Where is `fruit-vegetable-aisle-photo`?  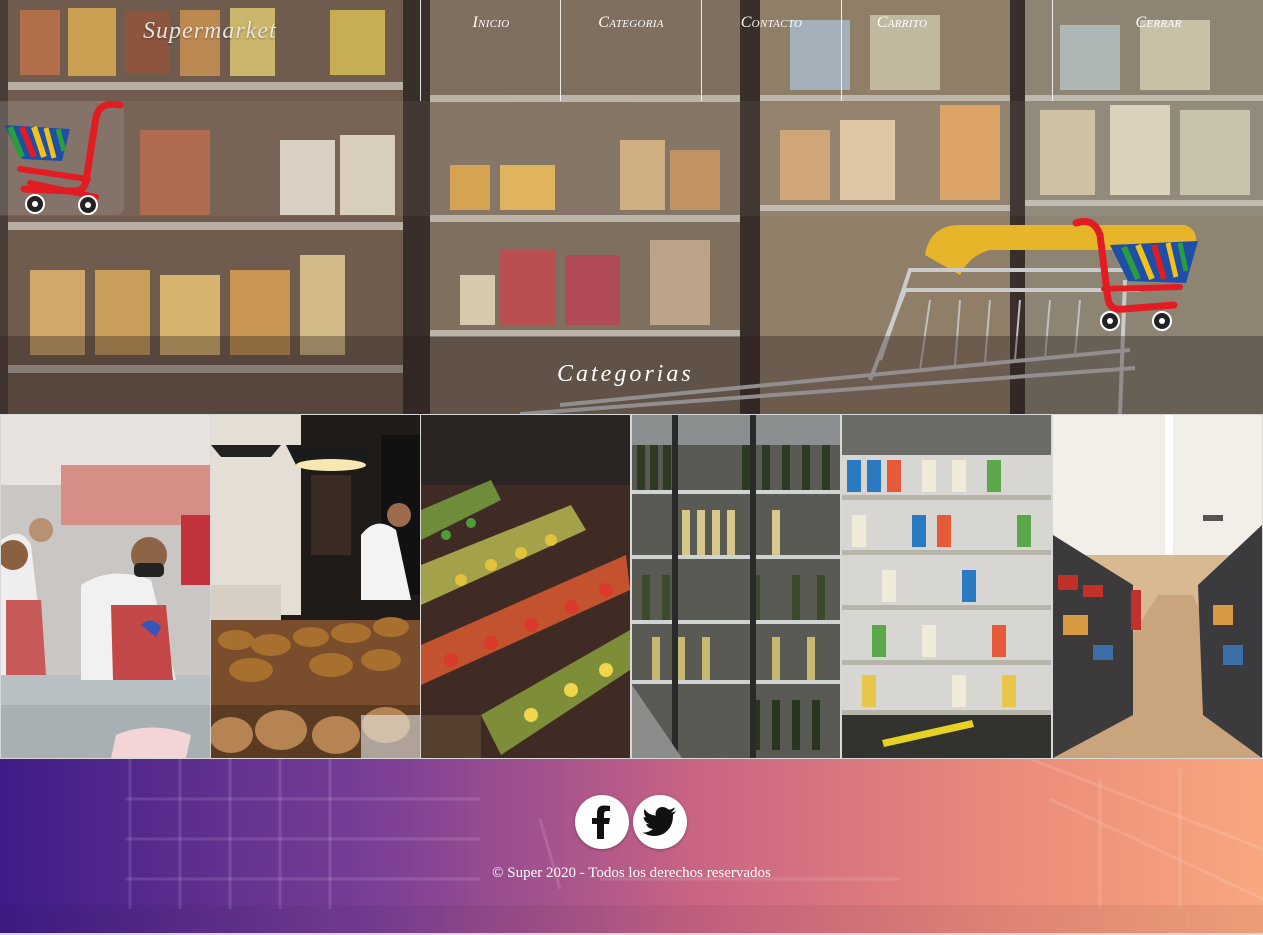
fruit-vegetable-aisle-photo is located at coordinates (525, 586).